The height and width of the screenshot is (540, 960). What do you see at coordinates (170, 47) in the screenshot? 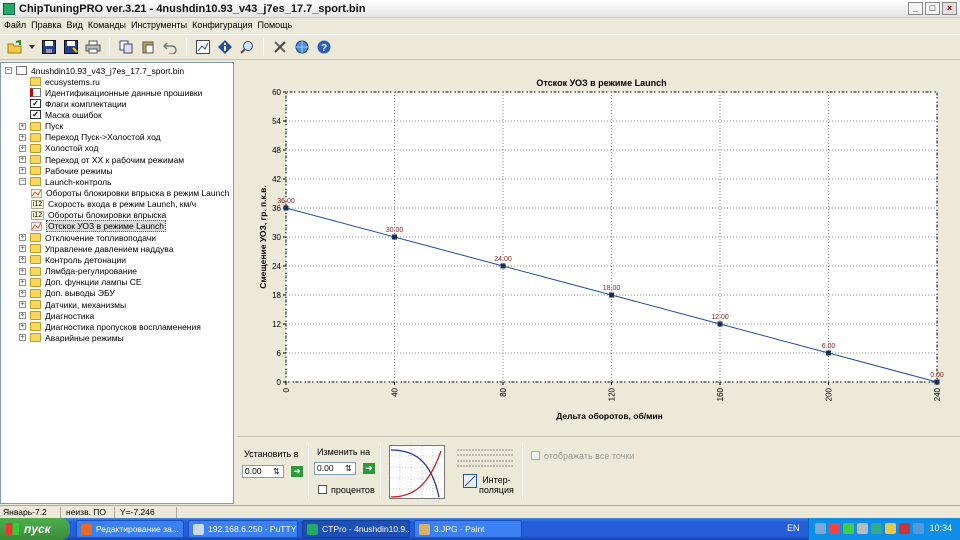
I see `undo-icon` at bounding box center [170, 47].